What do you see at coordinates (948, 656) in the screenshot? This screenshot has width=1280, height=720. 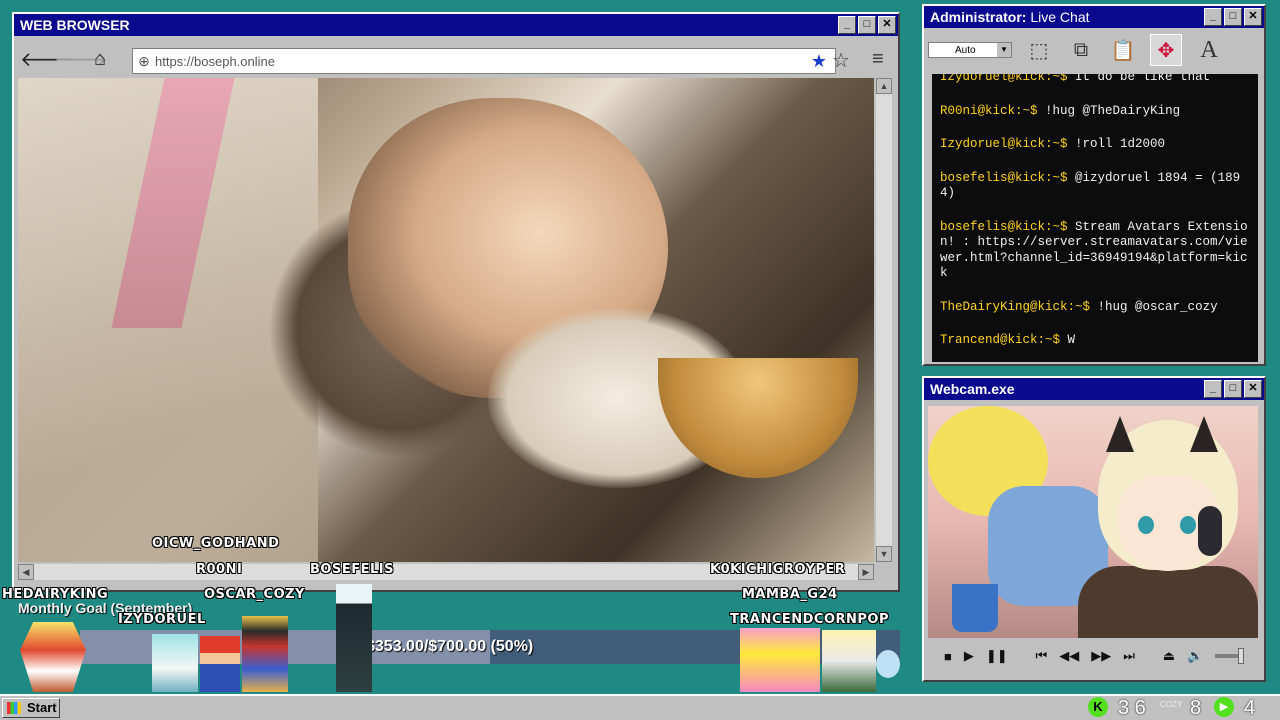 I see `stop-icon: ■` at bounding box center [948, 656].